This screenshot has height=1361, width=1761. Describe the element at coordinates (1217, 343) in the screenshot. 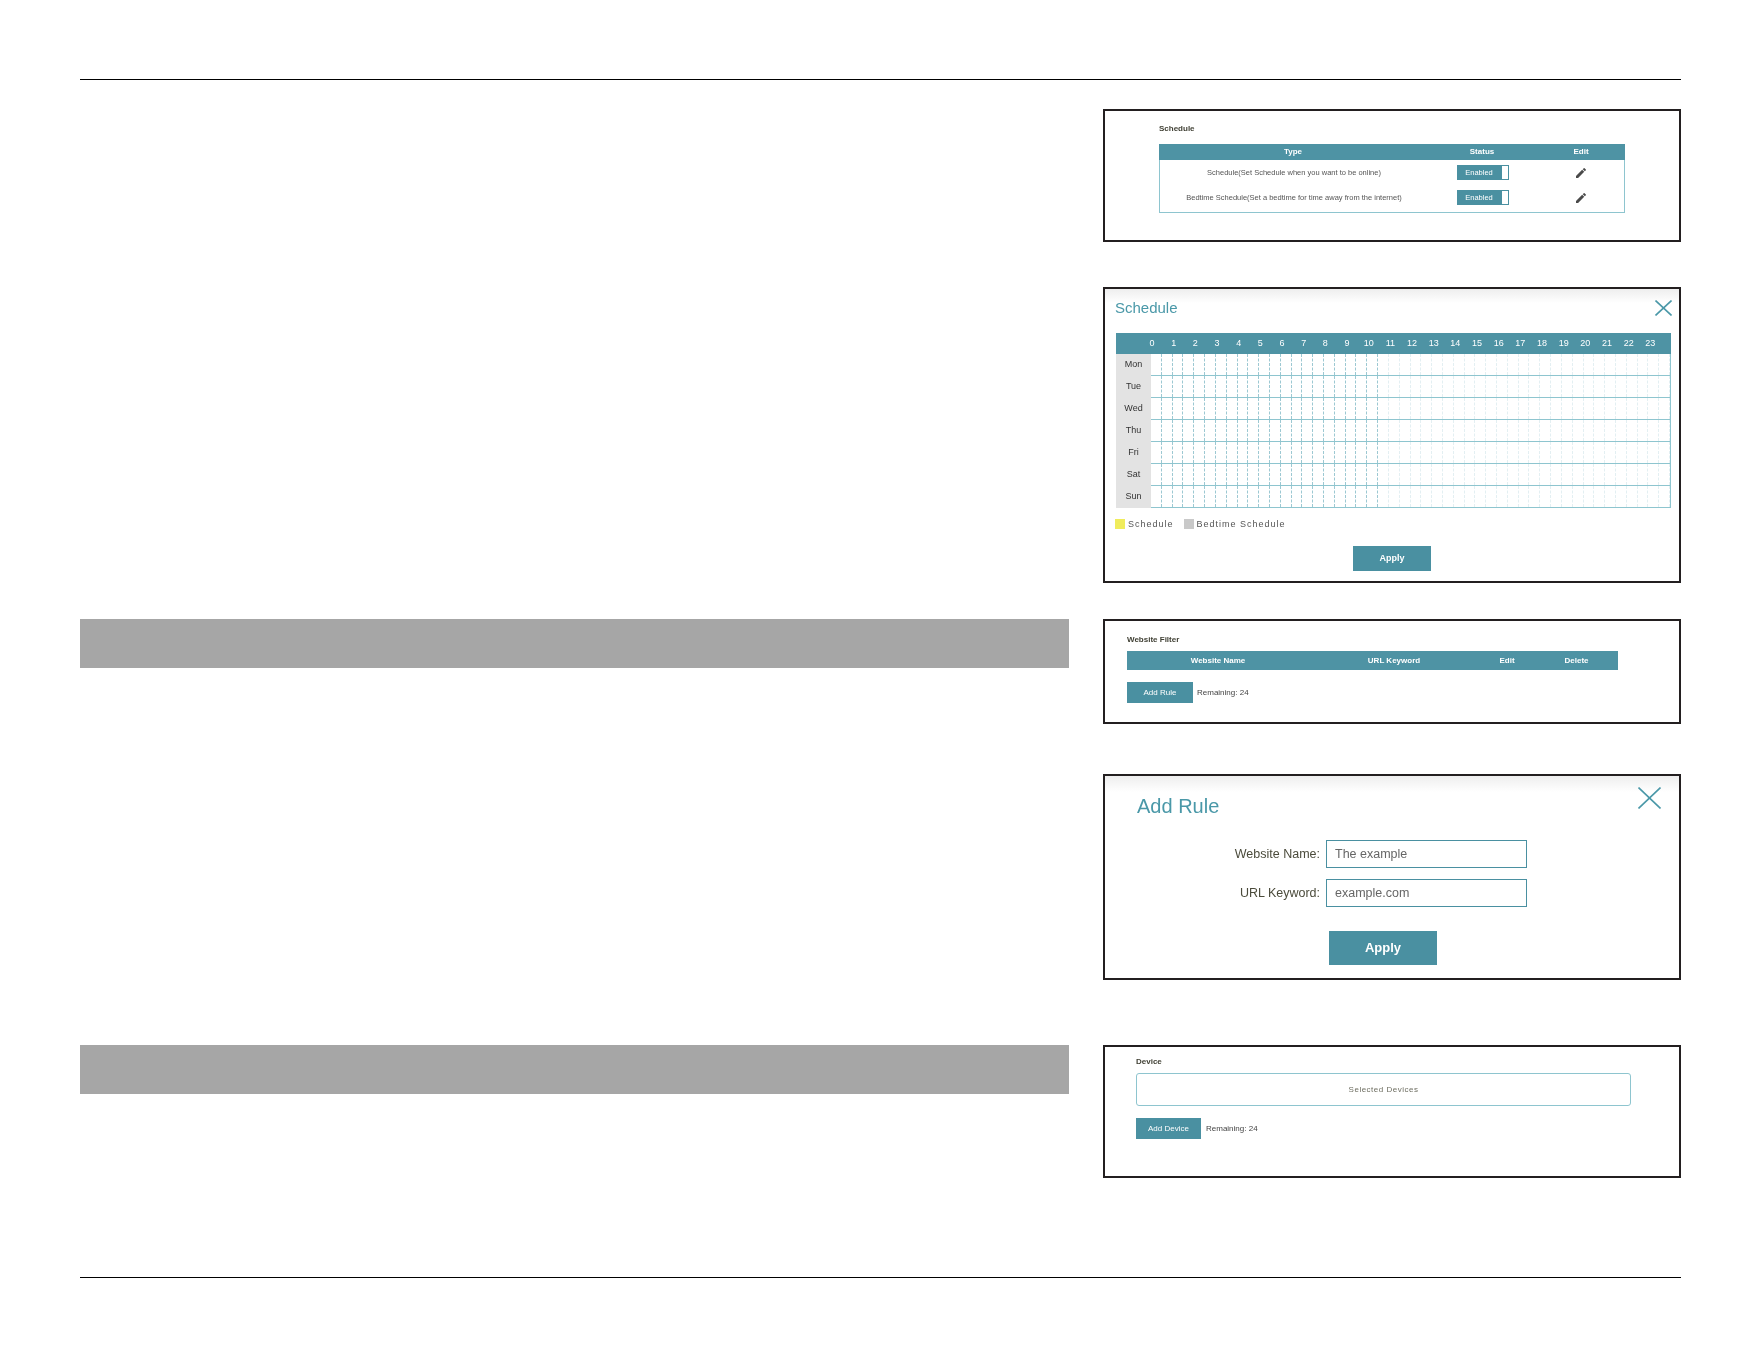

I see `hour-label: 3` at that location.